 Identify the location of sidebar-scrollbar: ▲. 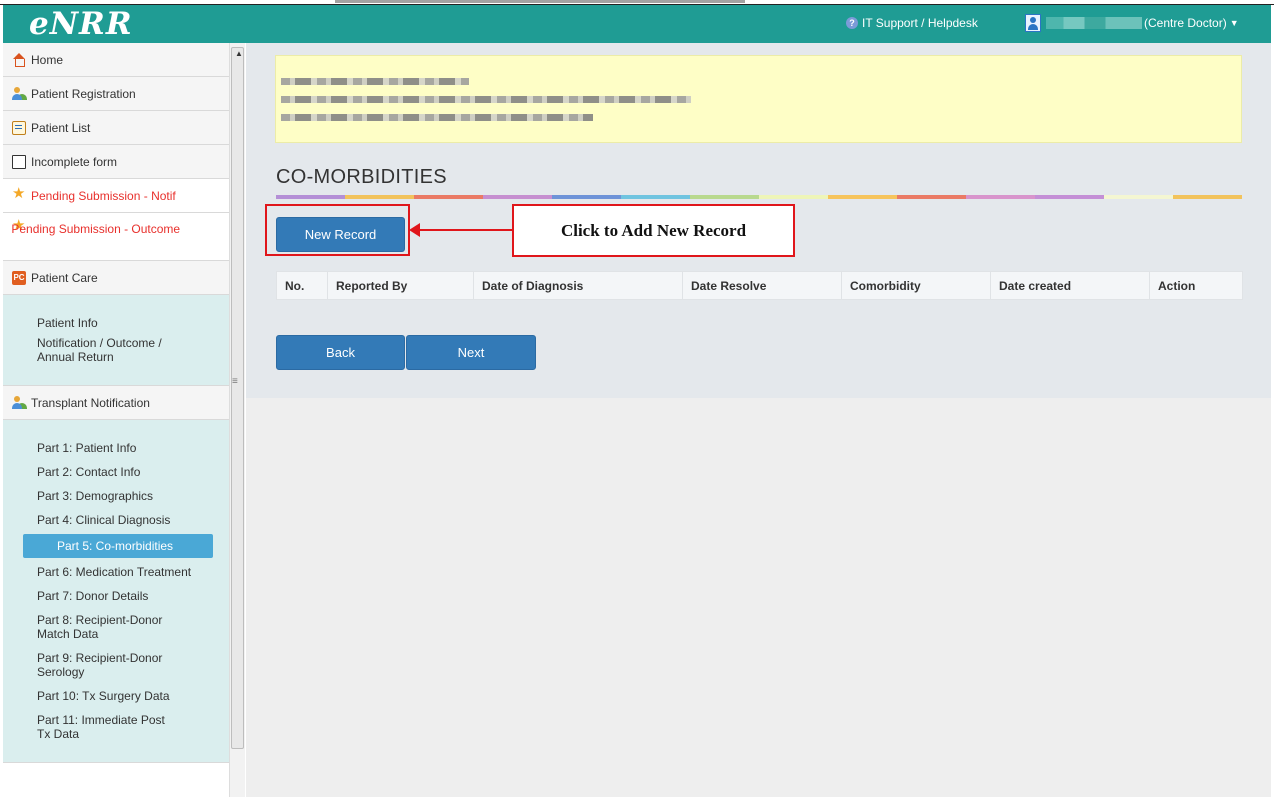
(237, 398).